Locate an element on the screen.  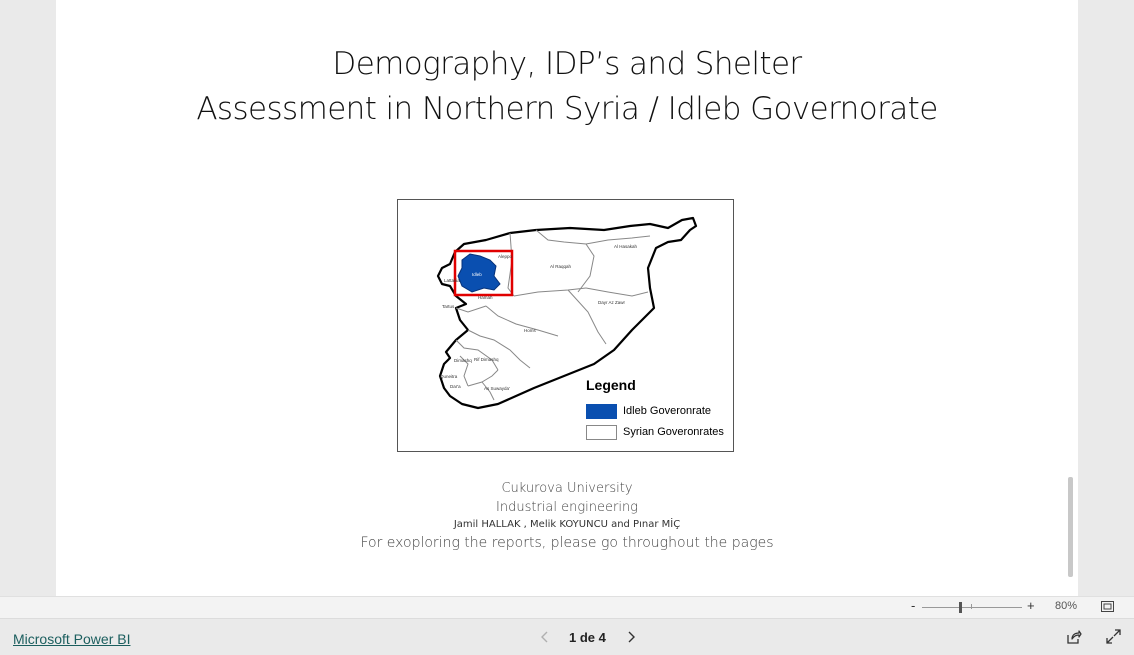
region-label-tartus: Tartus is located at coordinates (448, 306).